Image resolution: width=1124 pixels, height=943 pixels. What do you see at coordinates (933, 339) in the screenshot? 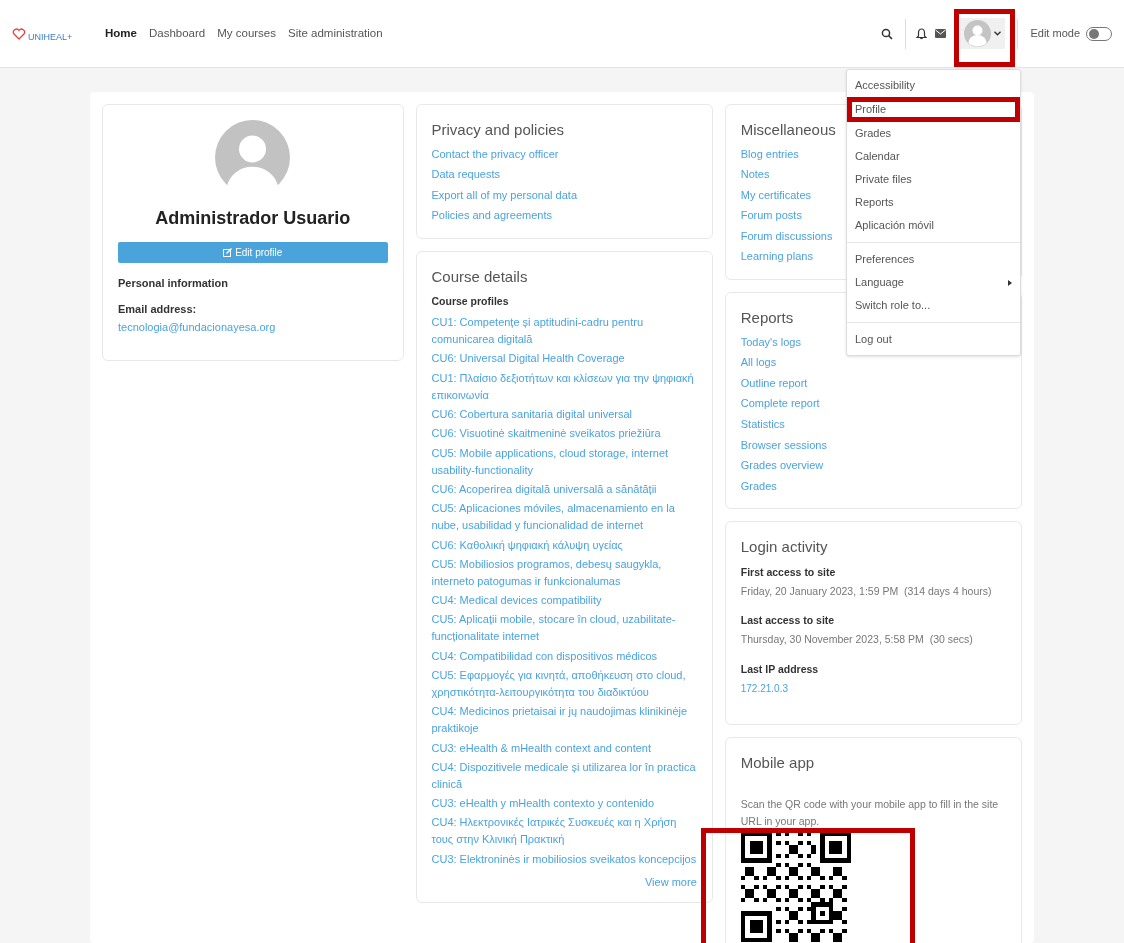
I see `menu-item: Log out` at bounding box center [933, 339].